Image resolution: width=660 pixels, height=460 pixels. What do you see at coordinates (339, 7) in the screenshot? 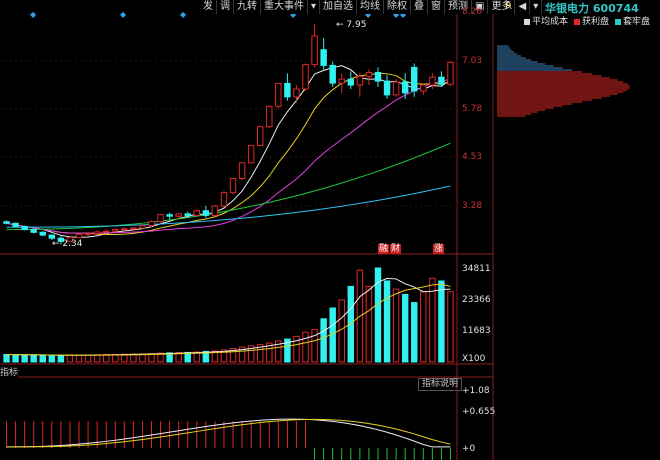
I see `toolbar-button-5: 加自选` at bounding box center [339, 7].